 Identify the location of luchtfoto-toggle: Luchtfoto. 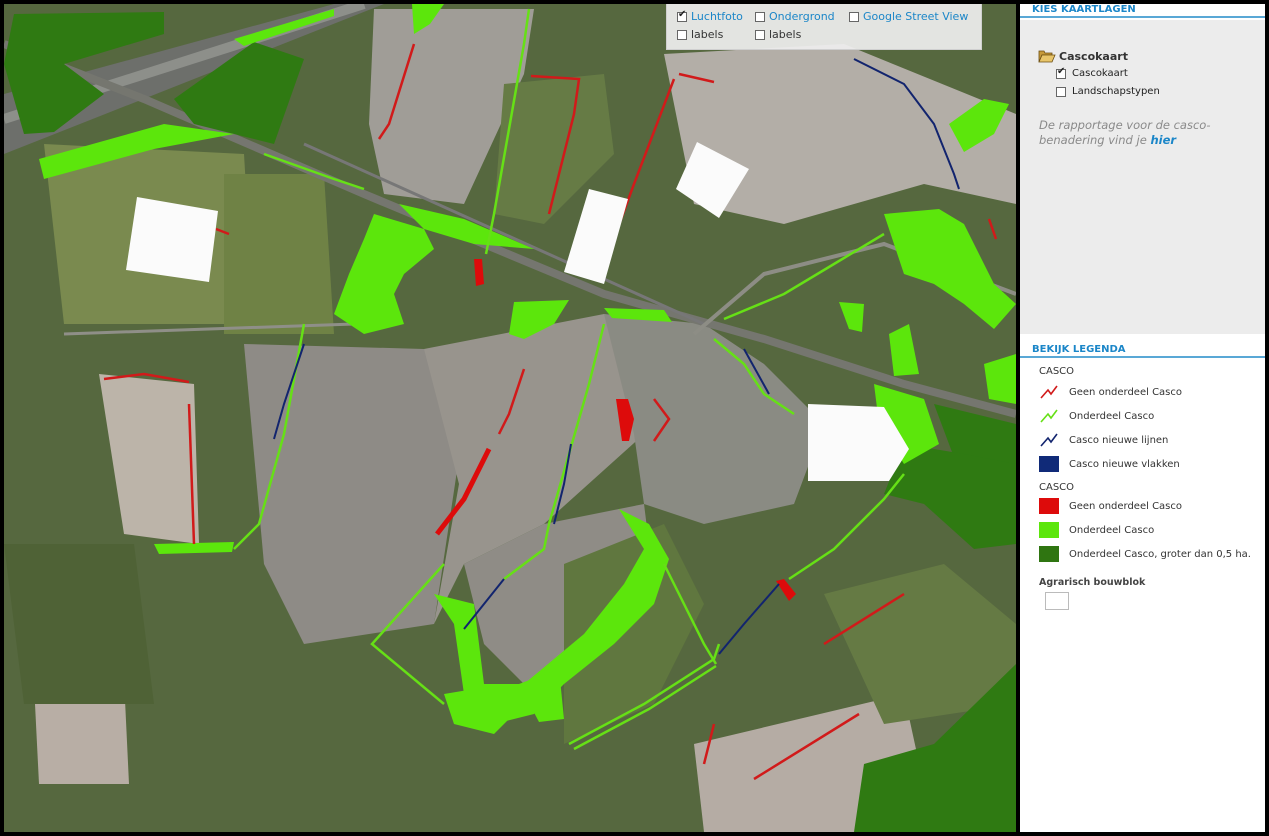
(710, 16).